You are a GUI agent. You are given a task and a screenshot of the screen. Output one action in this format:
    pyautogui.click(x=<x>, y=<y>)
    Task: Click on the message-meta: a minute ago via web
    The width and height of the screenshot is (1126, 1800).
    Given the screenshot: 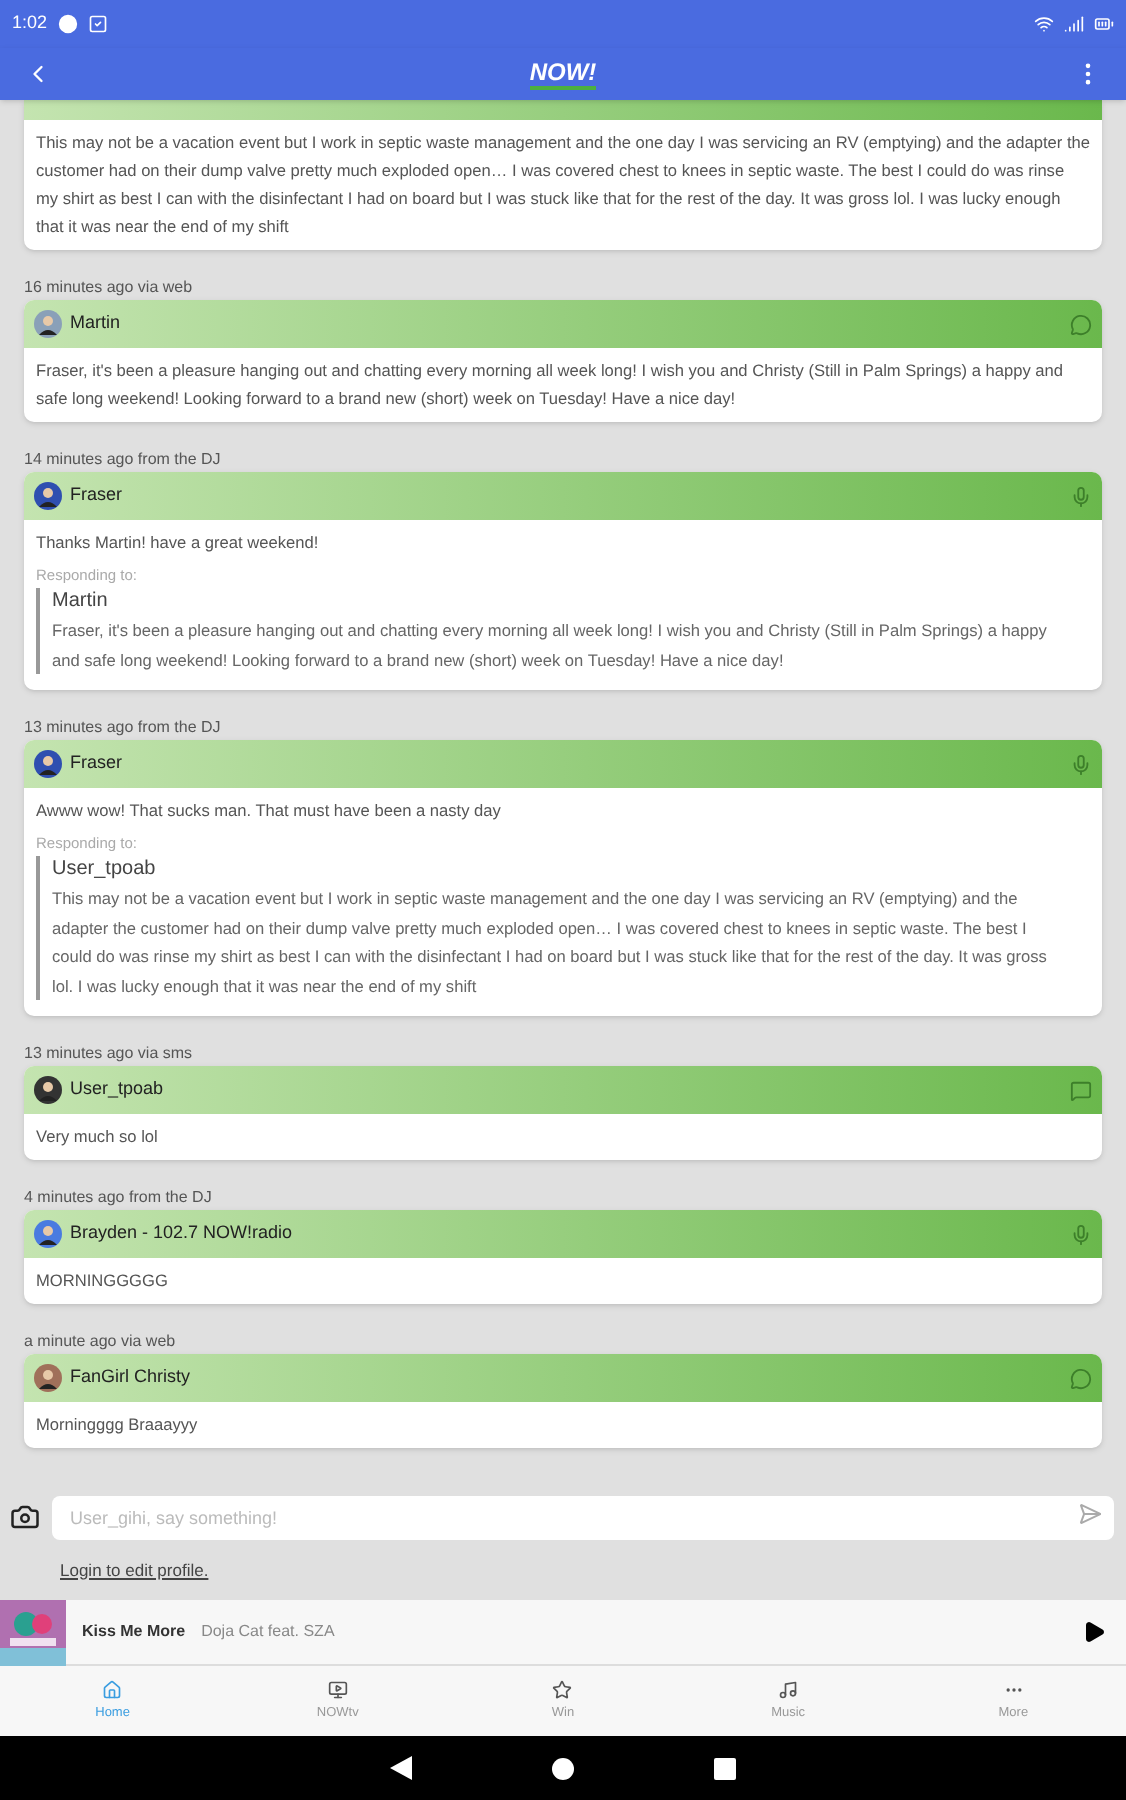 What is the action you would take?
    pyautogui.click(x=100, y=1342)
    